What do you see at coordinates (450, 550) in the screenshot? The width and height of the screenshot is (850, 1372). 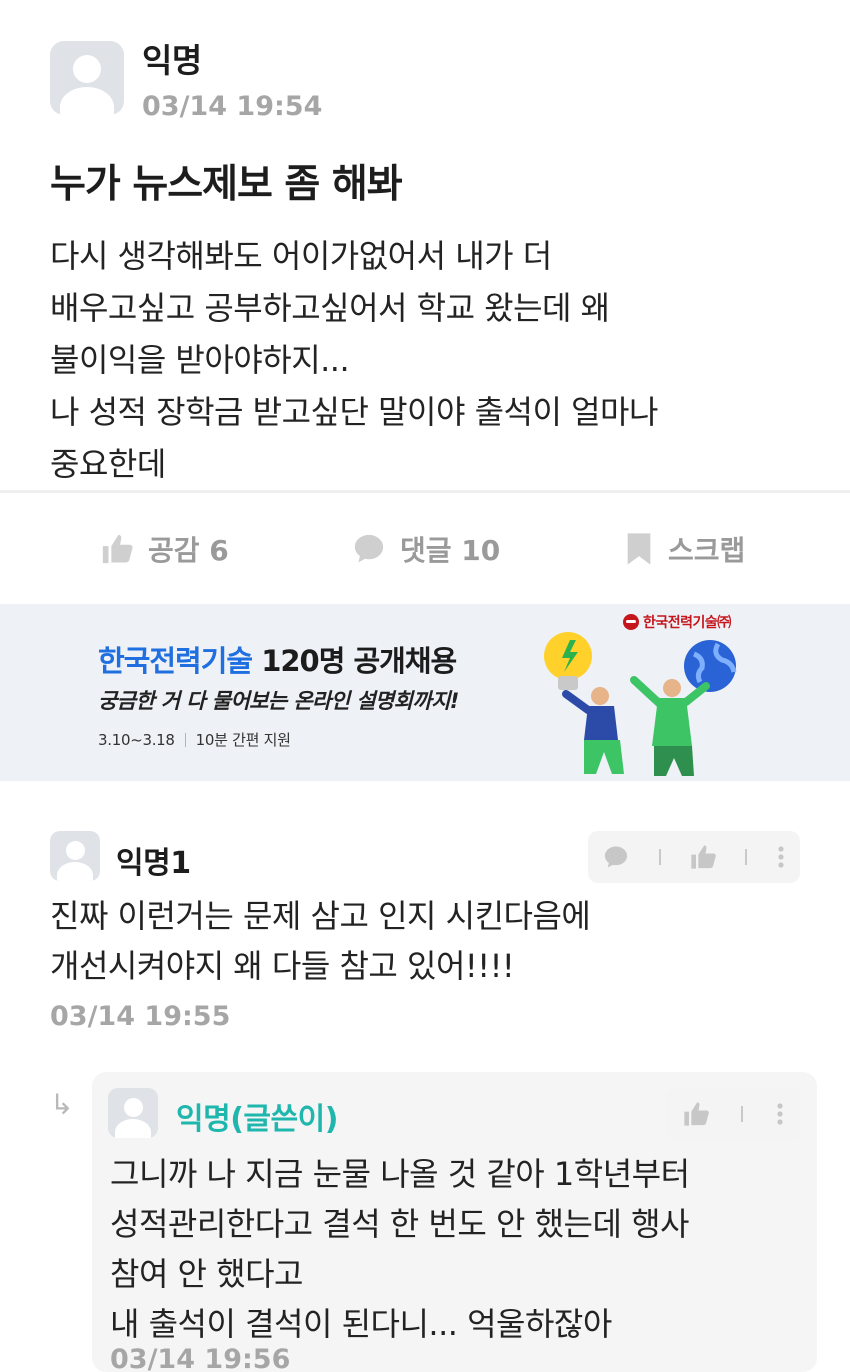 I see `comment-count-label: 댓글 10` at bounding box center [450, 550].